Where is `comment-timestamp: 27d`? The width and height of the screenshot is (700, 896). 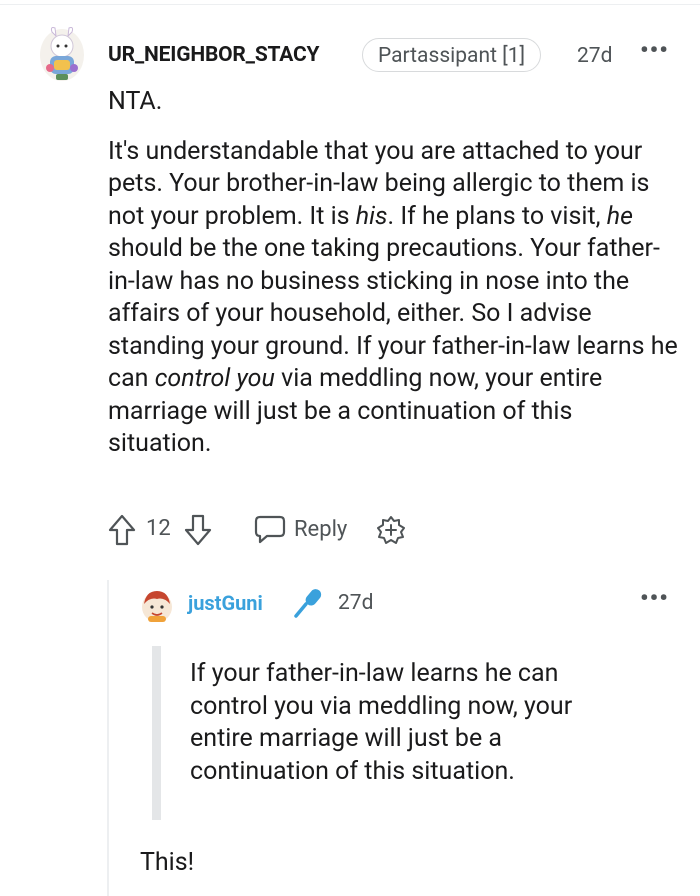
comment-timestamp: 27d is located at coordinates (595, 56).